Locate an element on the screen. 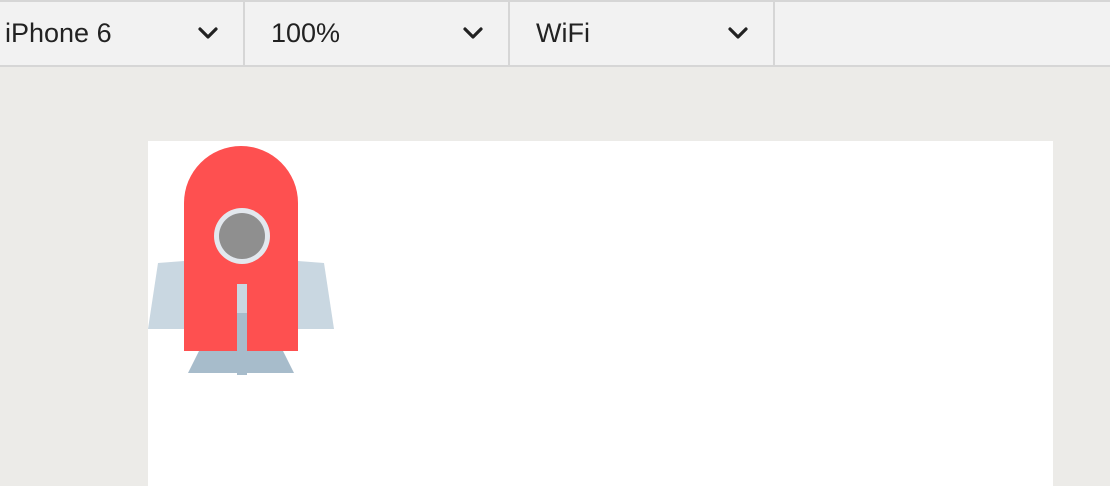 This screenshot has height=486, width=1110. zoom-select: 100% is located at coordinates (377, 33).